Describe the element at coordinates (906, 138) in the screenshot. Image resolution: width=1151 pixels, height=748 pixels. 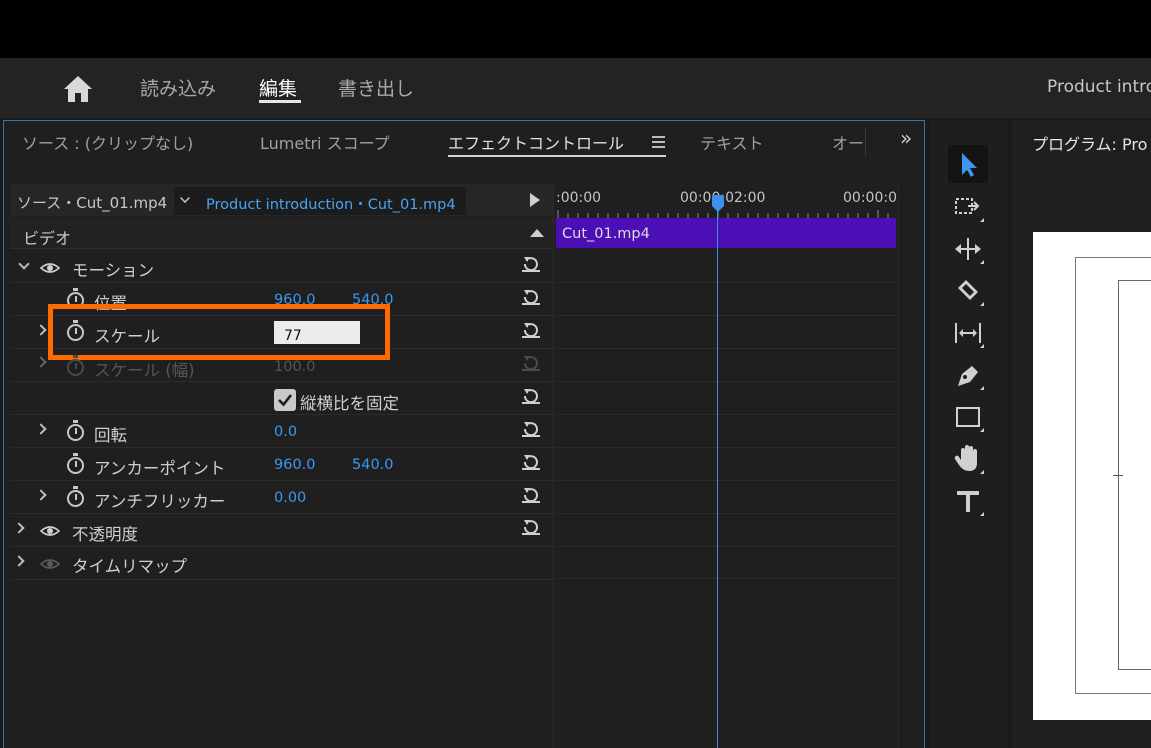
I see `more-tabs-icon: »` at that location.